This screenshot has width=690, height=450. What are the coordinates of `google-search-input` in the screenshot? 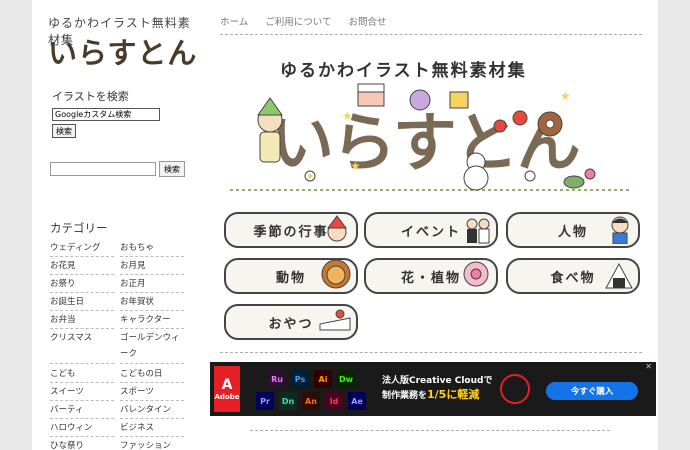 It's located at (106, 114).